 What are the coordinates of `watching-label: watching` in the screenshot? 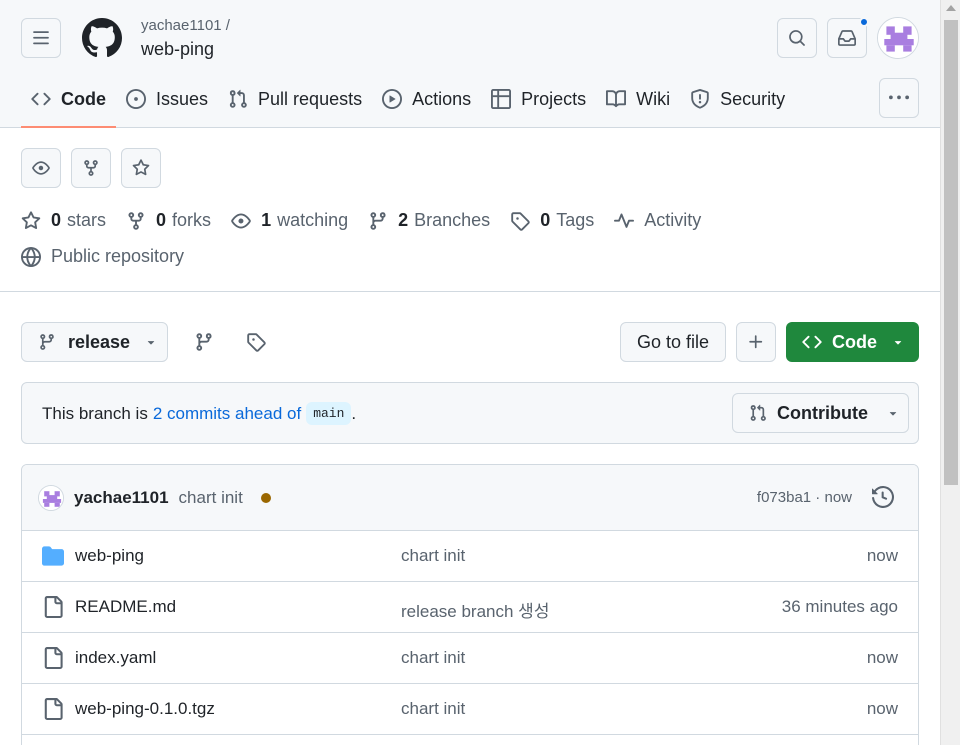 It's located at (313, 220).